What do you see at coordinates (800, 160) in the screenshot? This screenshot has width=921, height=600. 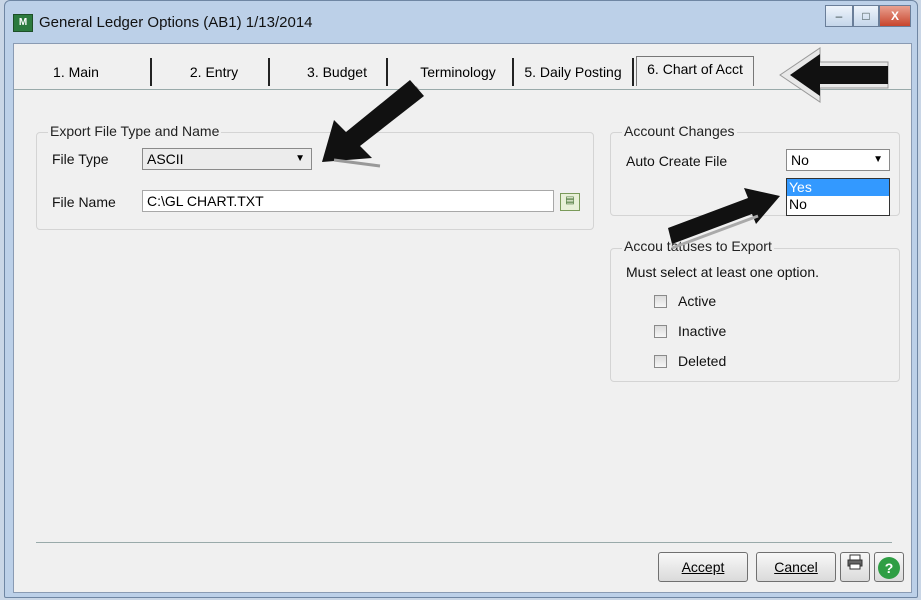 I see `auto-create-value: No` at bounding box center [800, 160].